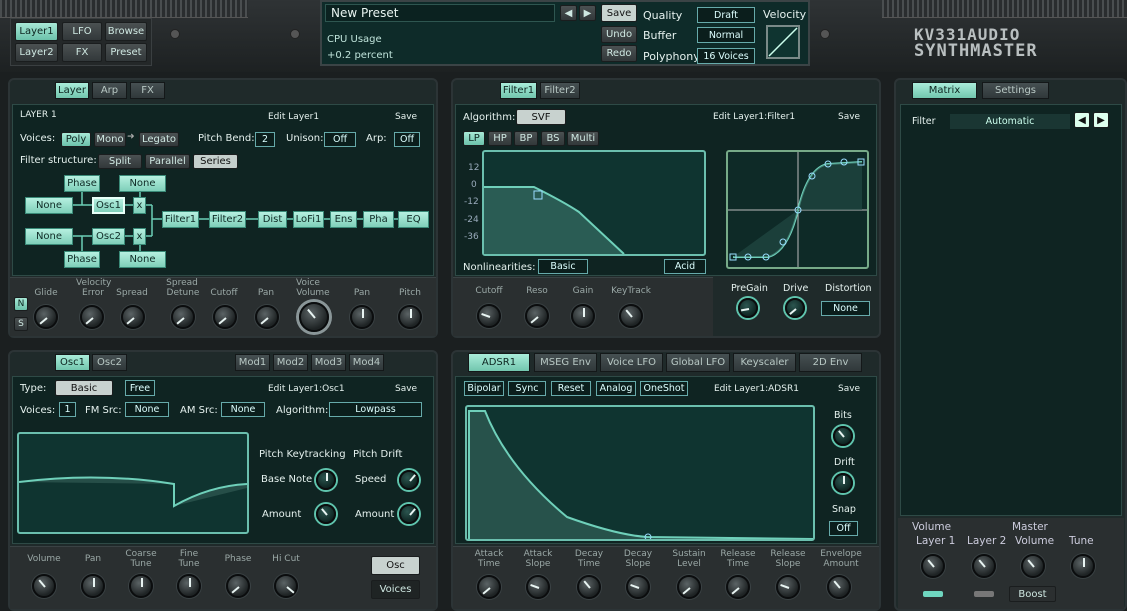 The height and width of the screenshot is (611, 1127). Describe the element at coordinates (843, 436) in the screenshot. I see `bits-knob` at that location.